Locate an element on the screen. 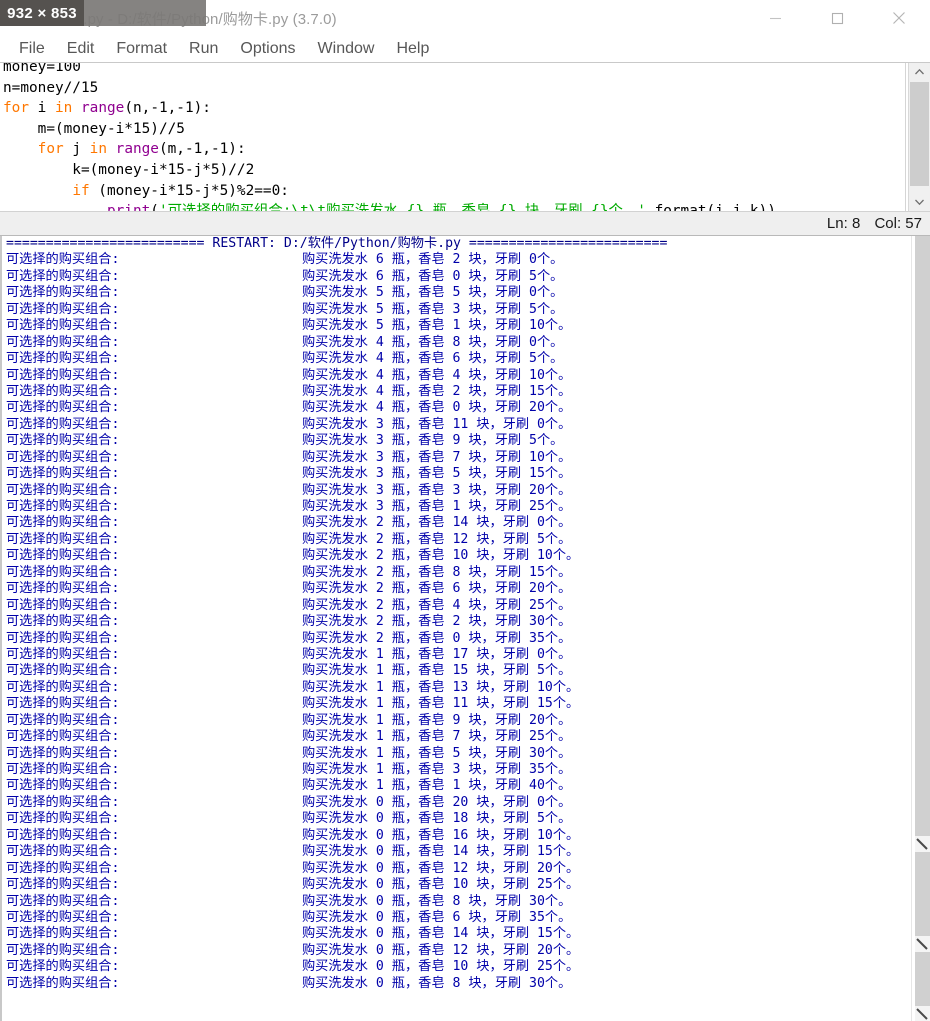  combo-detail: 购买洗发水 1 瓶，香皂 17 块，牙刷 0个。 is located at coordinates (437, 654).